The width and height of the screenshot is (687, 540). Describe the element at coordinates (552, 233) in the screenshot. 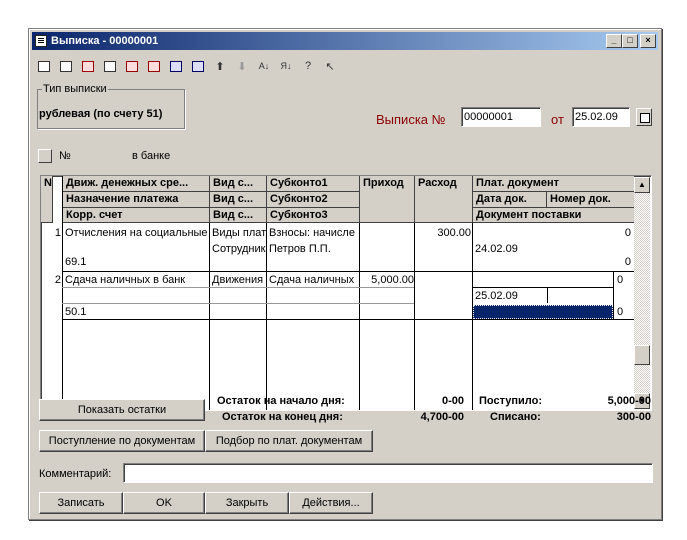

I see `row1-paydoc: 0` at that location.